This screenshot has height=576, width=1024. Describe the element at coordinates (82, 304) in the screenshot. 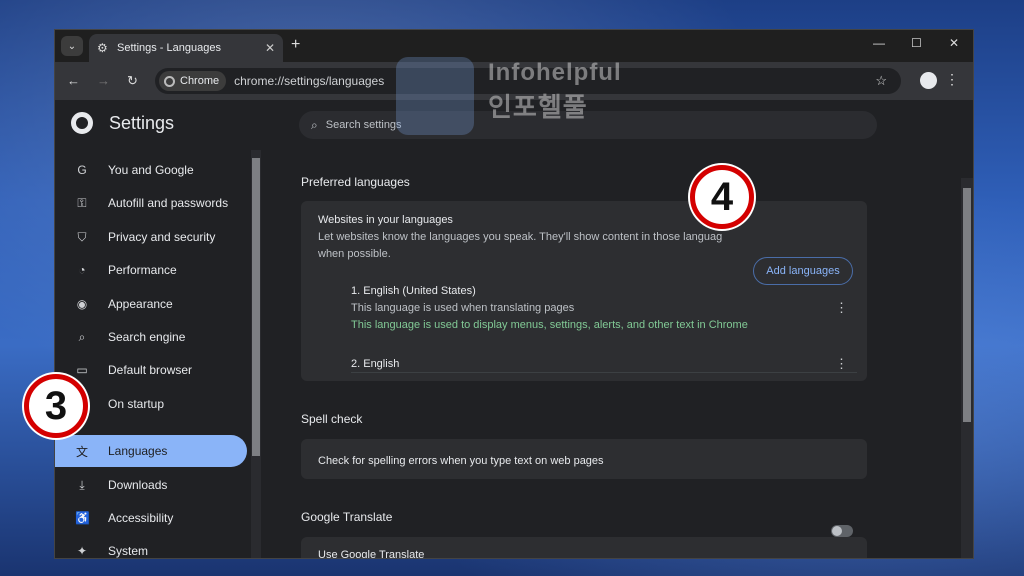

I see `palette-icon: ◉` at that location.